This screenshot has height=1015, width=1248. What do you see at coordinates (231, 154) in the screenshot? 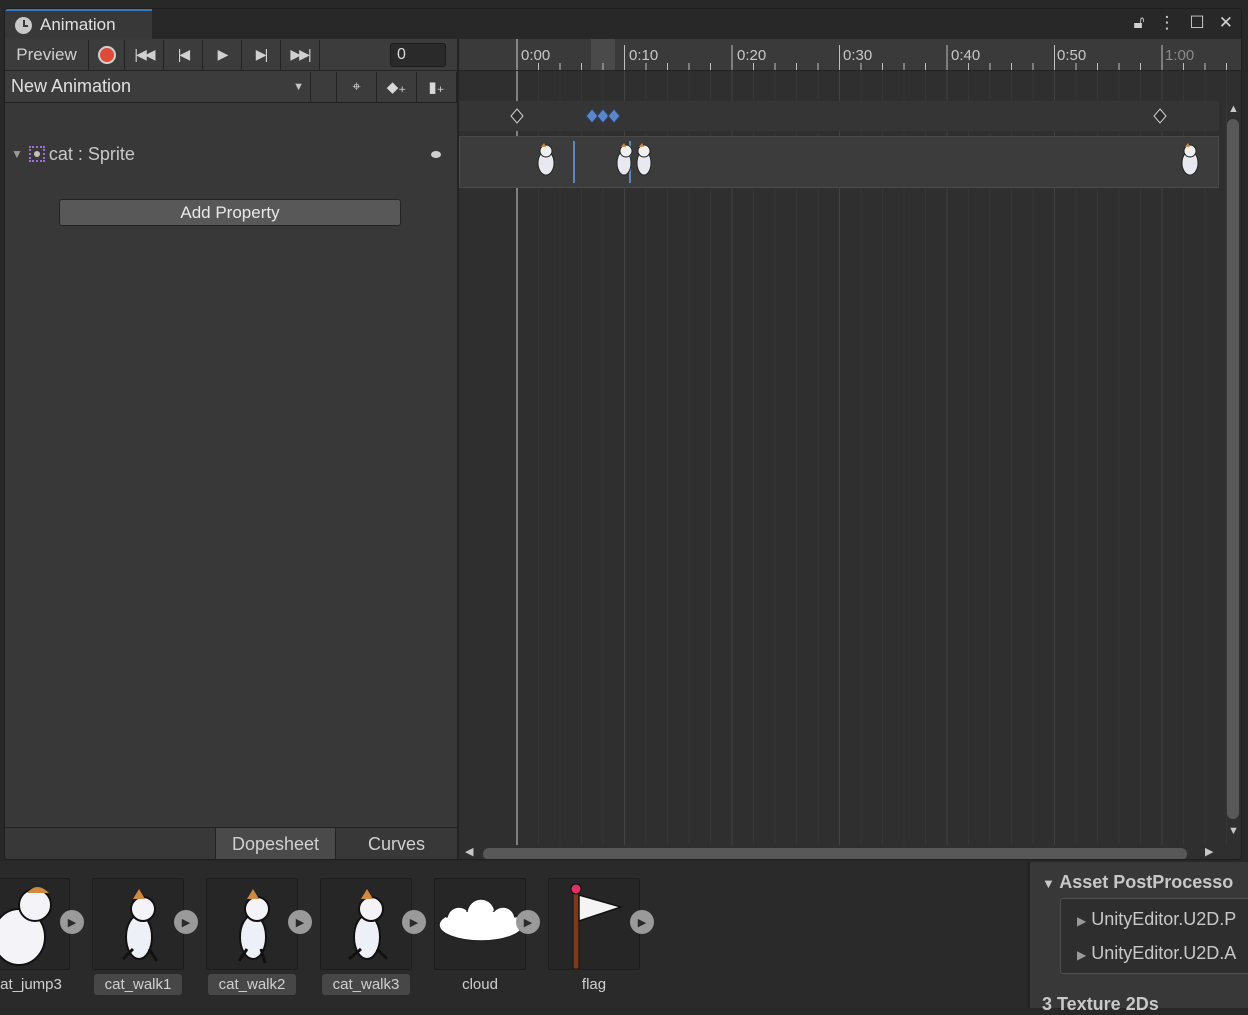
I see `property-row: ▼ cat : Sprite` at bounding box center [231, 154].